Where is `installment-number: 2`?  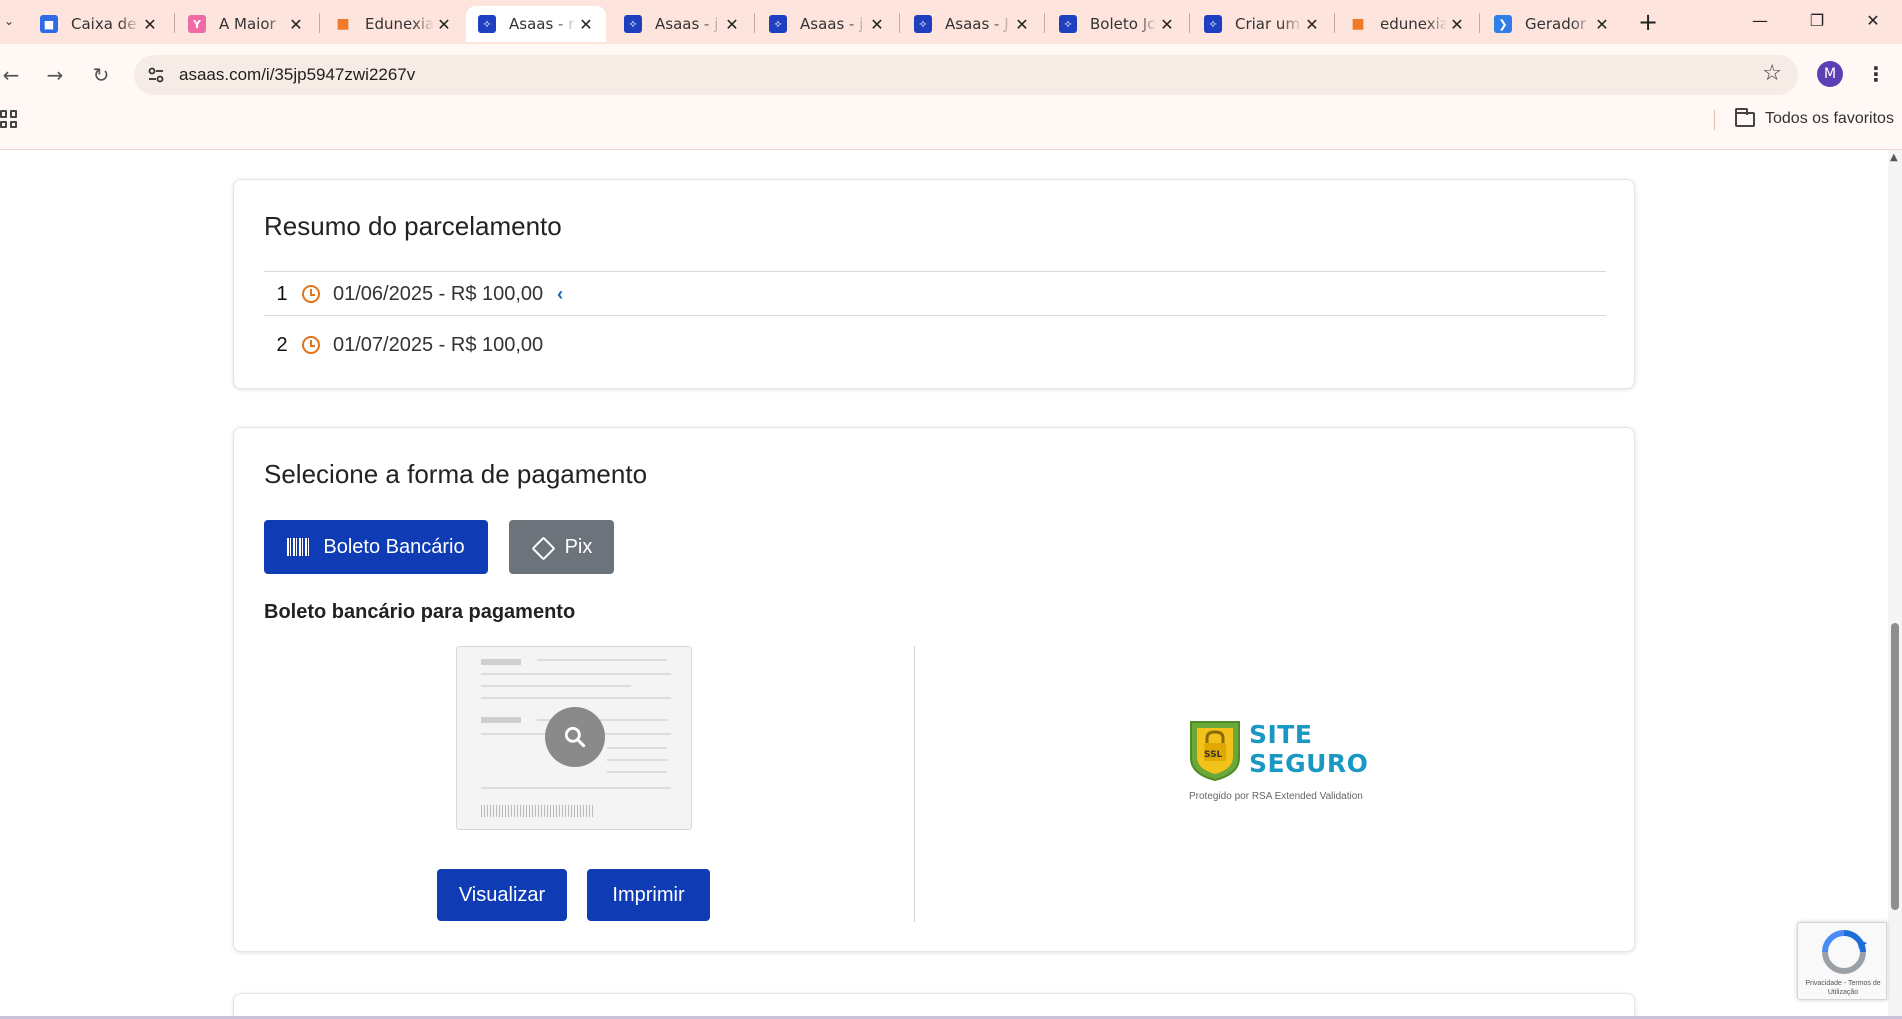 installment-number: 2 is located at coordinates (282, 344).